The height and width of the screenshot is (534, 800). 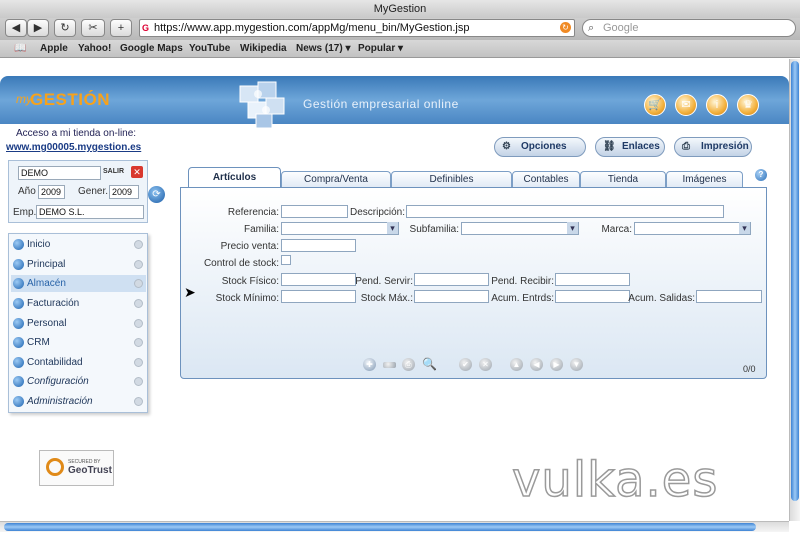 I want to click on precio-venta-label: Precio venta:, so click(x=249, y=246).